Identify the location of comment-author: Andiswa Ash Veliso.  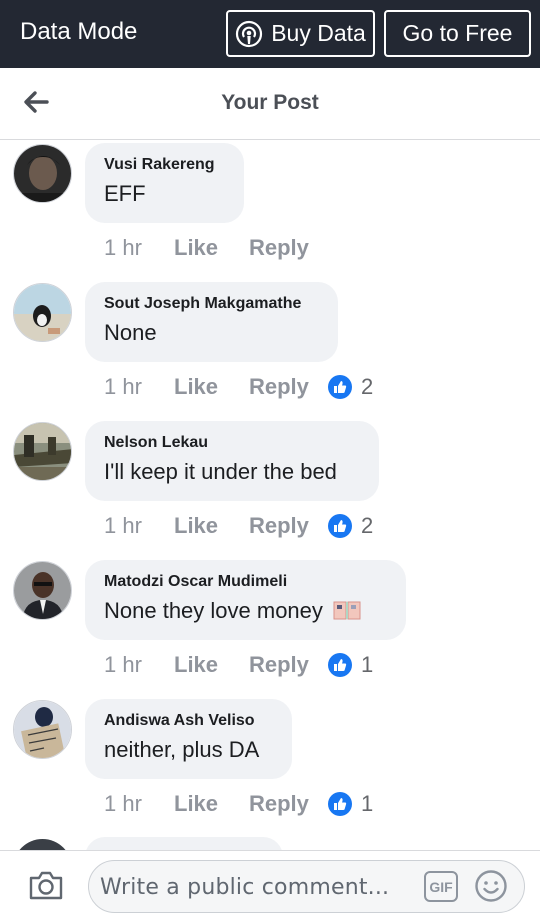
(188, 721).